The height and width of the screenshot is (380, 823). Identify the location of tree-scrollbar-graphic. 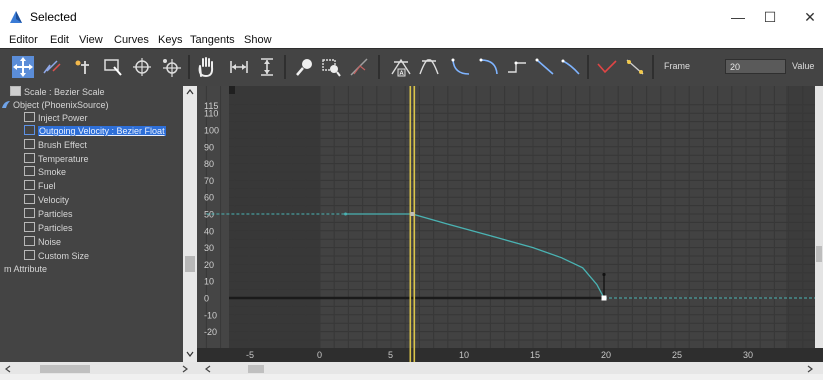
(190, 223).